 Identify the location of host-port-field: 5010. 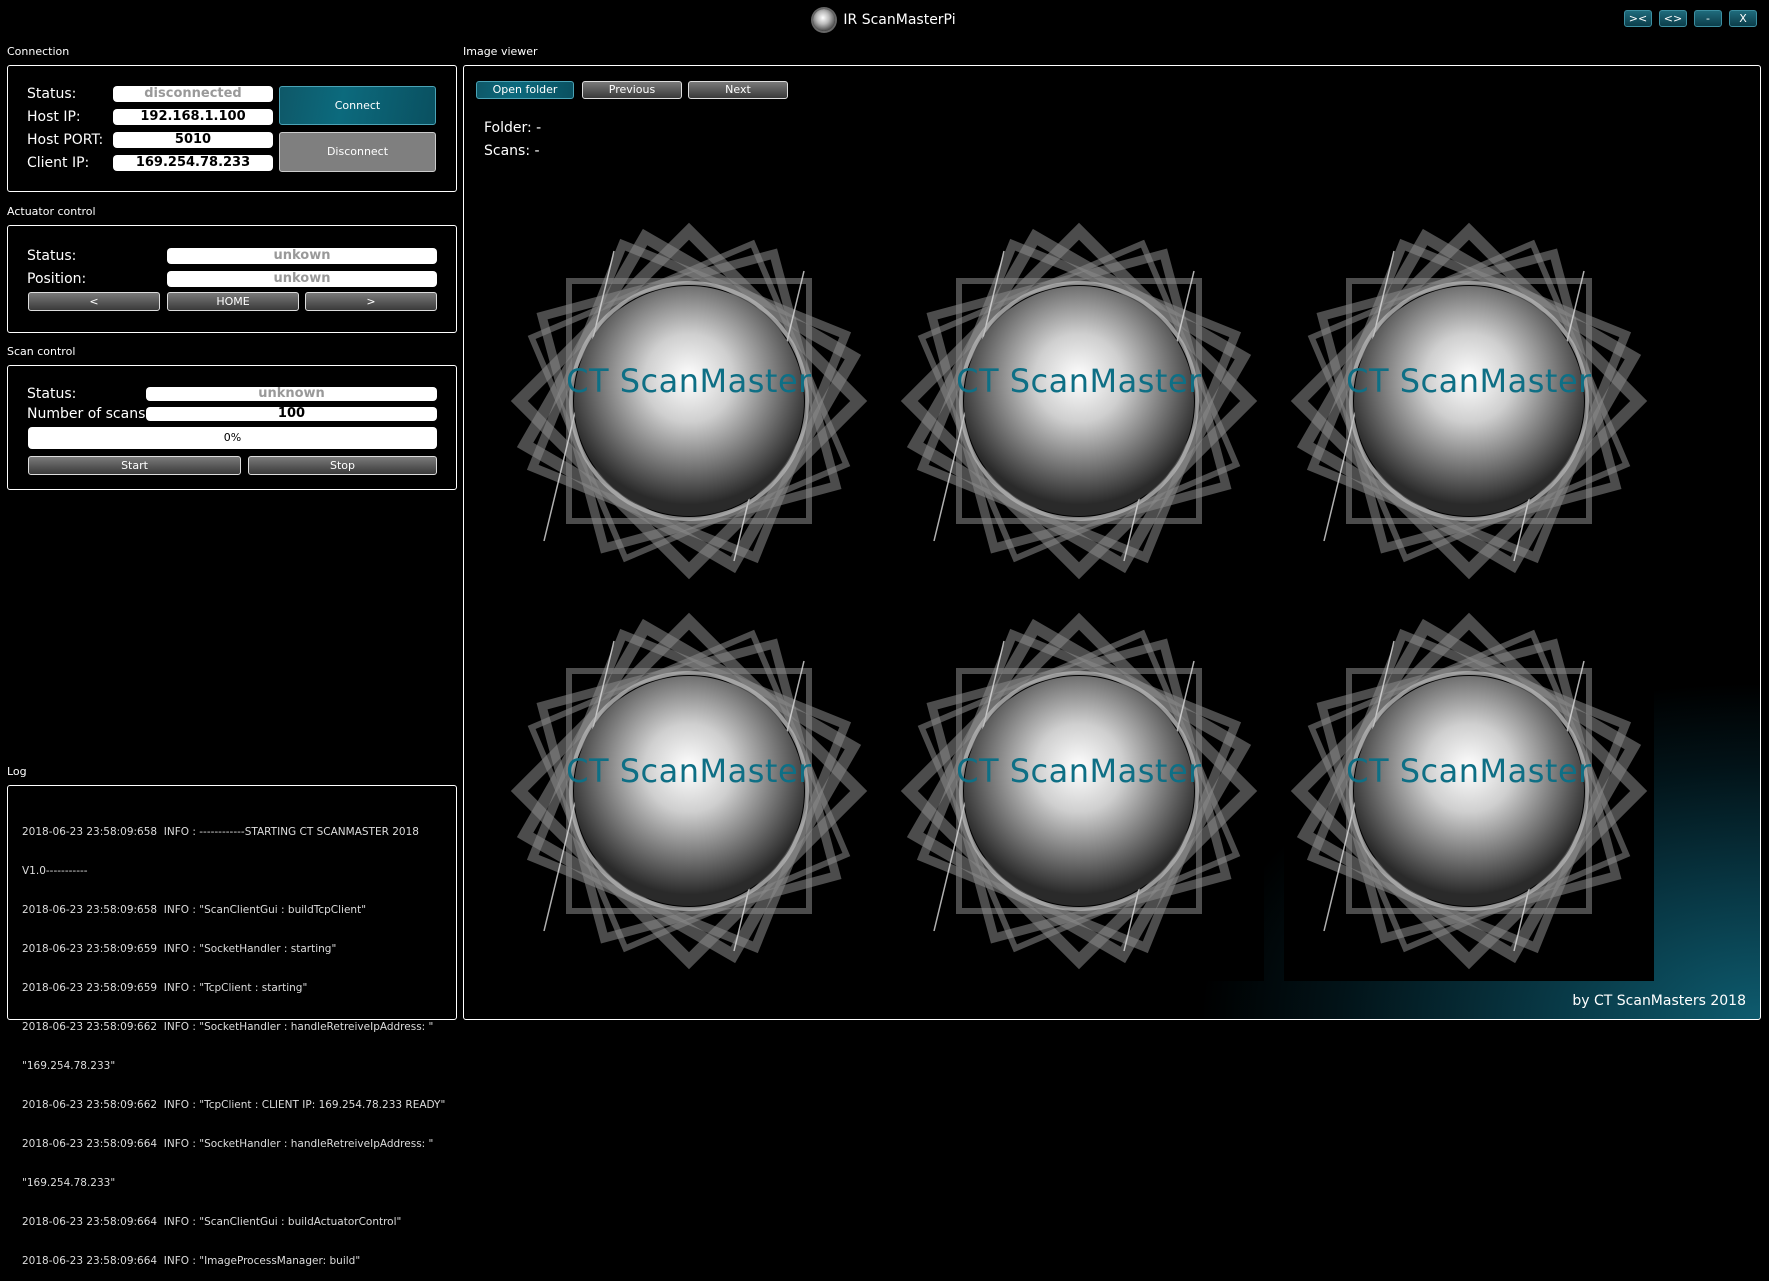
(193, 140).